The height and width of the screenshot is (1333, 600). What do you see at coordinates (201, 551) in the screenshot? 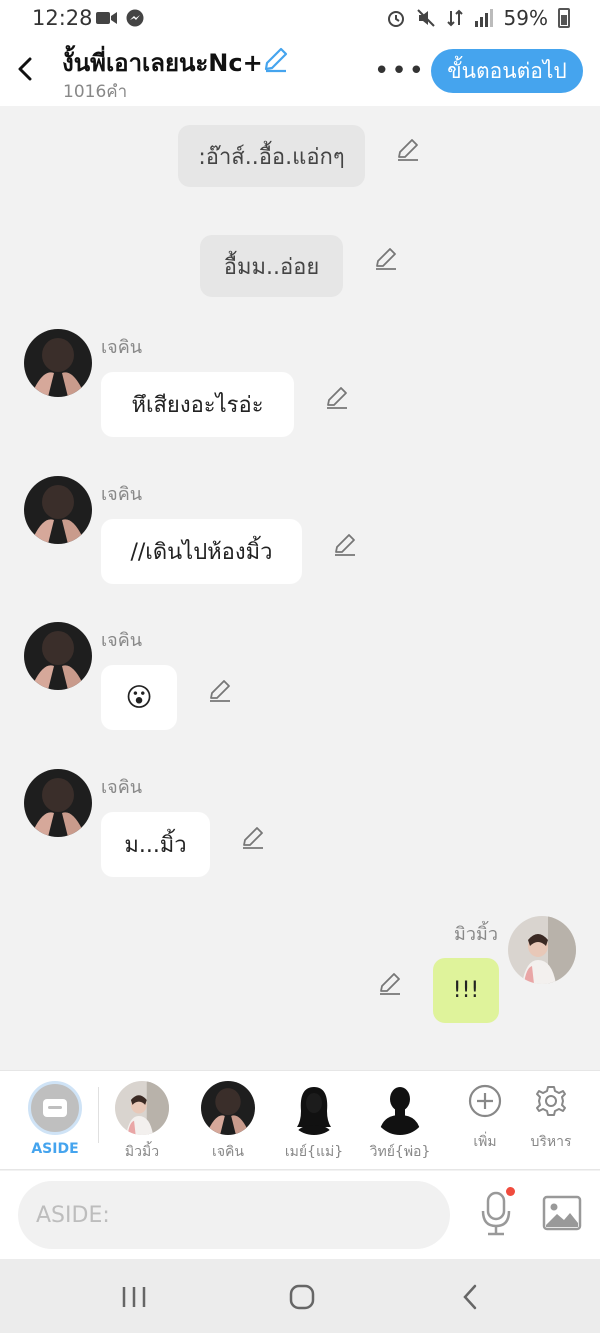
I see `message-bubble: //เดินไปห้องมิ้ว` at bounding box center [201, 551].